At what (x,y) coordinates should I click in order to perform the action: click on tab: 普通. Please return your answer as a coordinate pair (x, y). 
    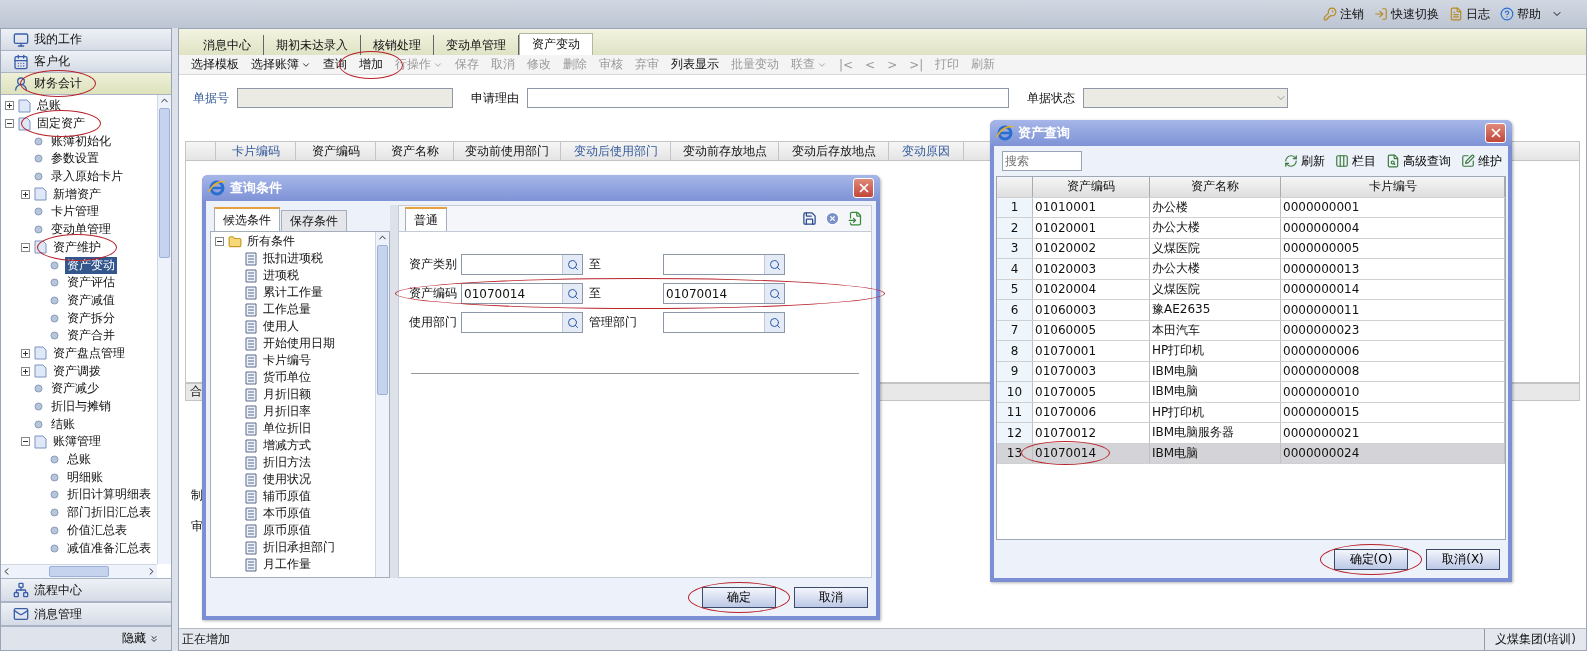
    Looking at the image, I should click on (426, 219).